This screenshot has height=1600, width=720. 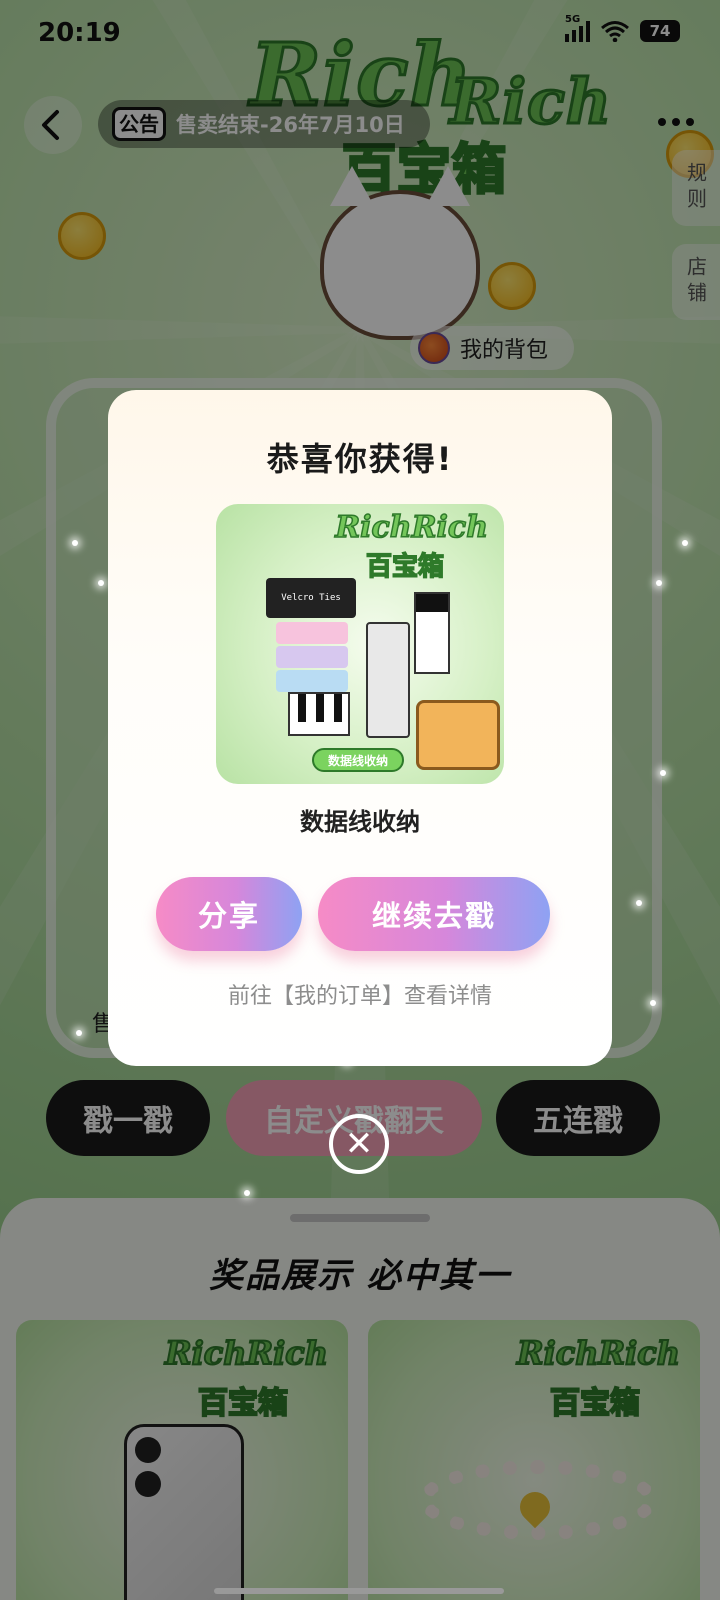 What do you see at coordinates (311, 598) in the screenshot?
I see `velcro-package: Velcro Ties` at bounding box center [311, 598].